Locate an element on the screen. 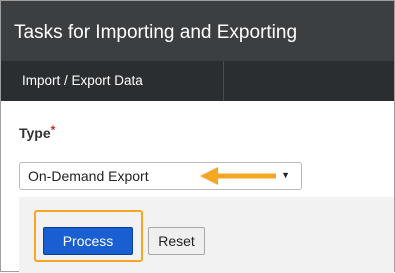 This screenshot has height=273, width=395. tab-import-export-data: Import / Export Data is located at coordinates (112, 81).